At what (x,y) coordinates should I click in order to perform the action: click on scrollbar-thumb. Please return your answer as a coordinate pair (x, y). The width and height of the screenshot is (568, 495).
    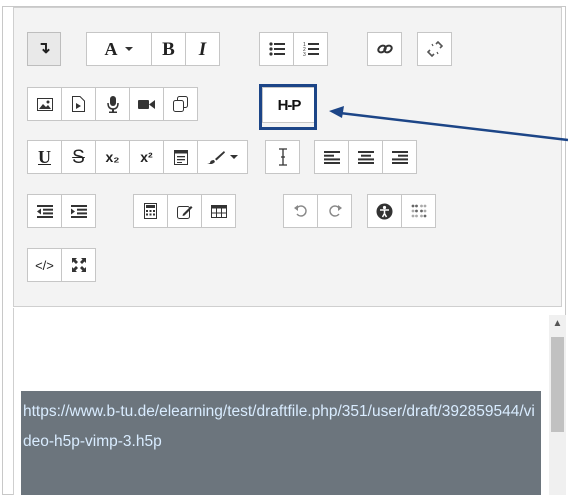
    Looking at the image, I should click on (557, 384).